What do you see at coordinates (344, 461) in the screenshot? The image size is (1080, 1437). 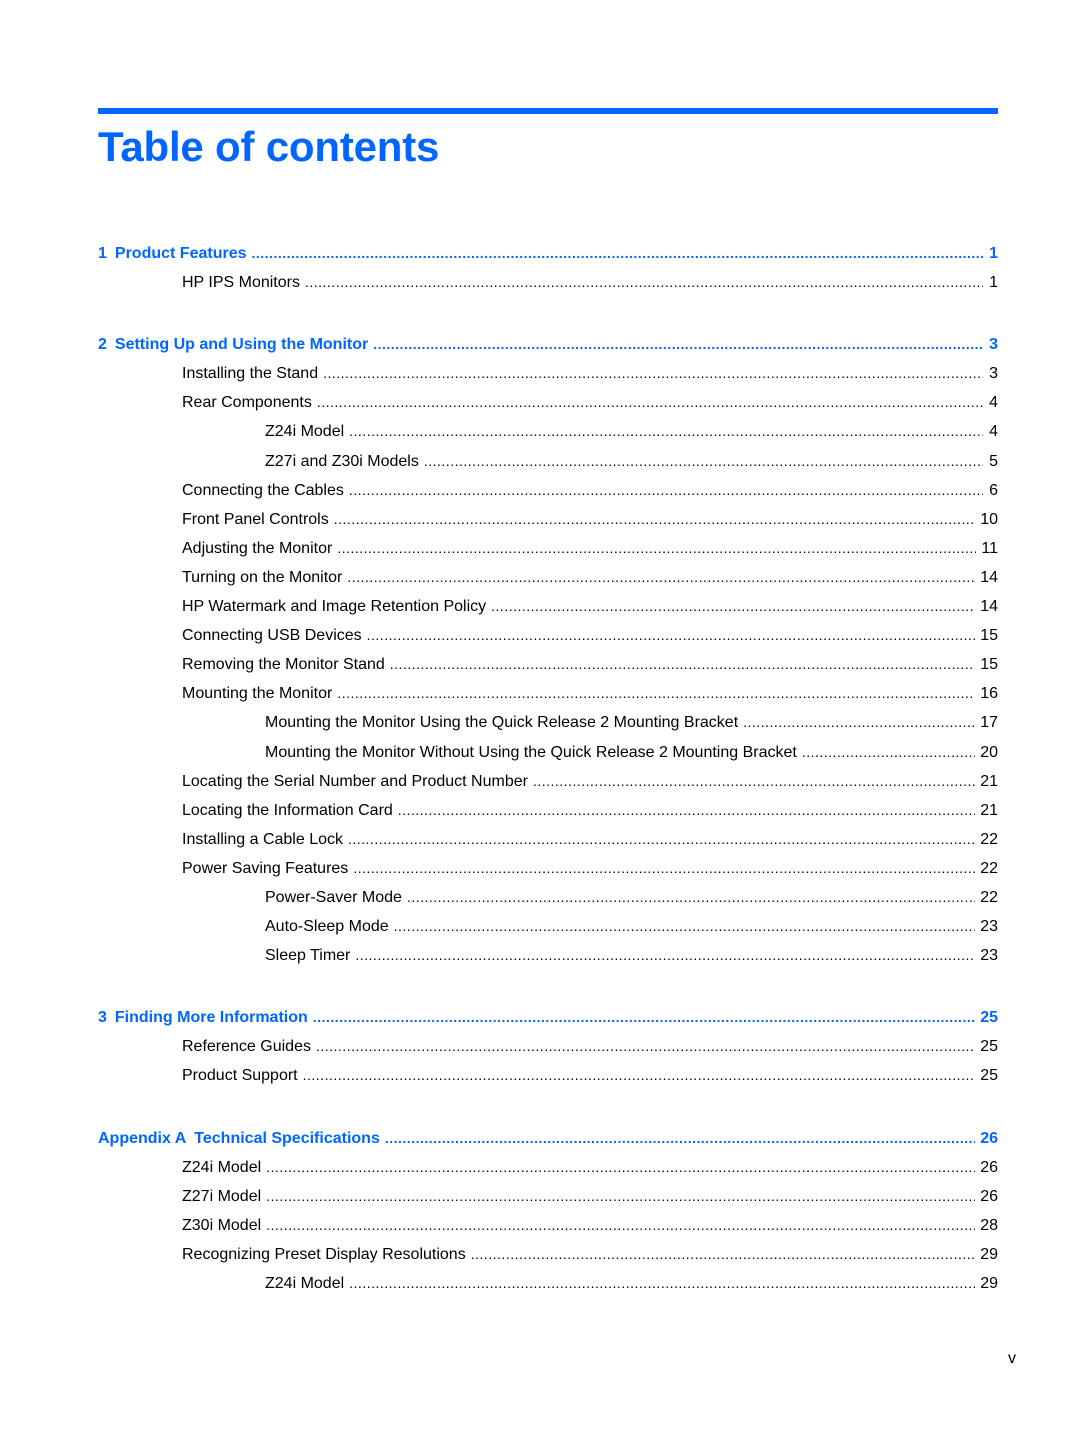 I see `toc-entry-label: Z27i and Z30i Models` at bounding box center [344, 461].